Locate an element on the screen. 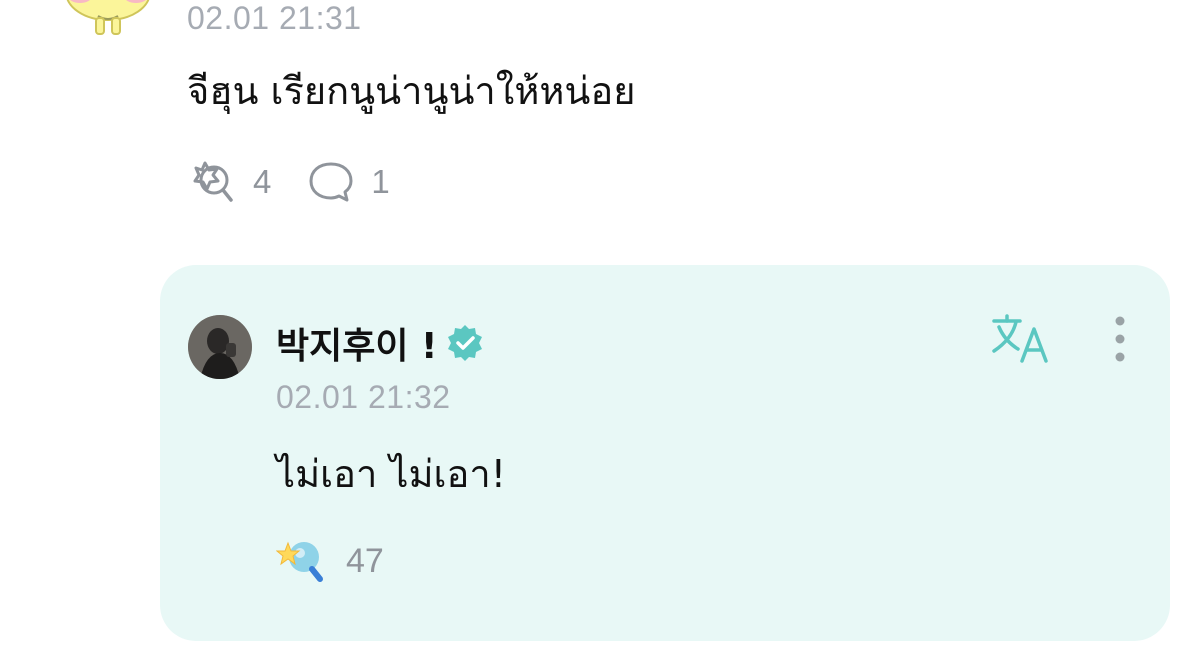 This screenshot has height=654, width=1200. reaction-count: 4 is located at coordinates (262, 181).